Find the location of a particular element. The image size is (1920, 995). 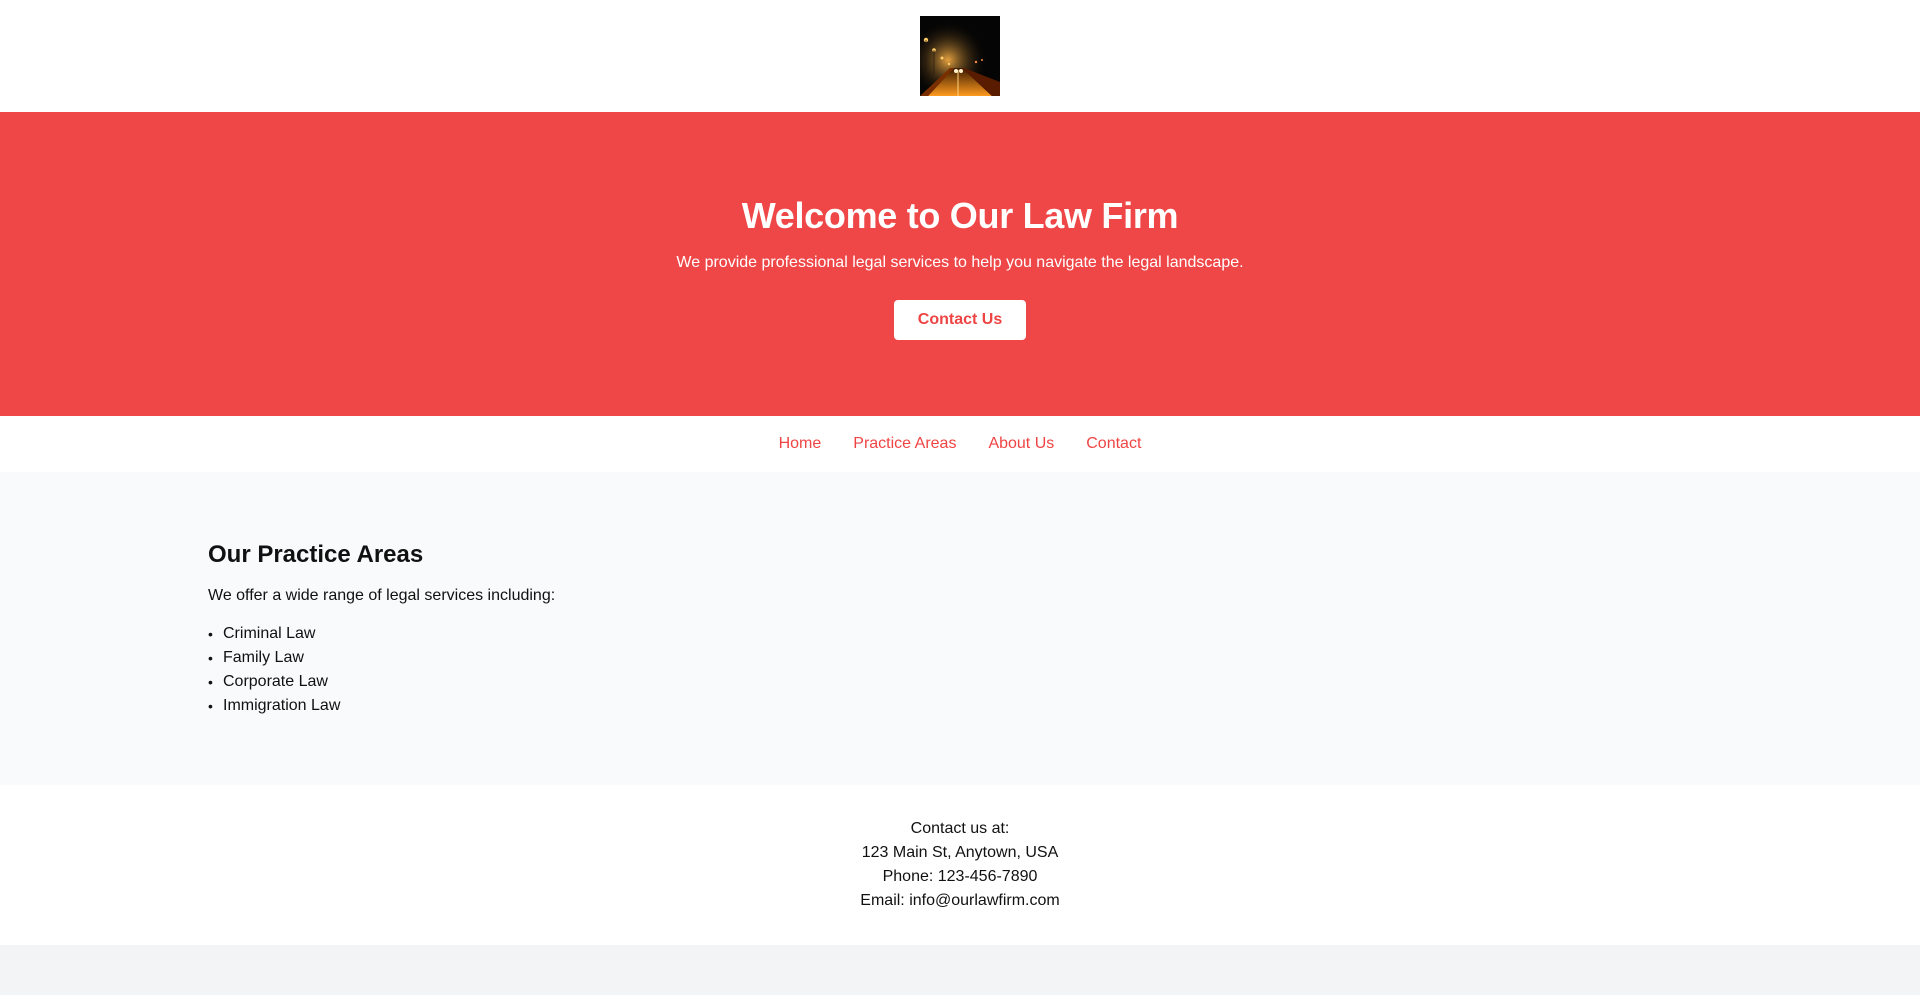

footer-phone: Phone: 123-456-7890 is located at coordinates (960, 876).